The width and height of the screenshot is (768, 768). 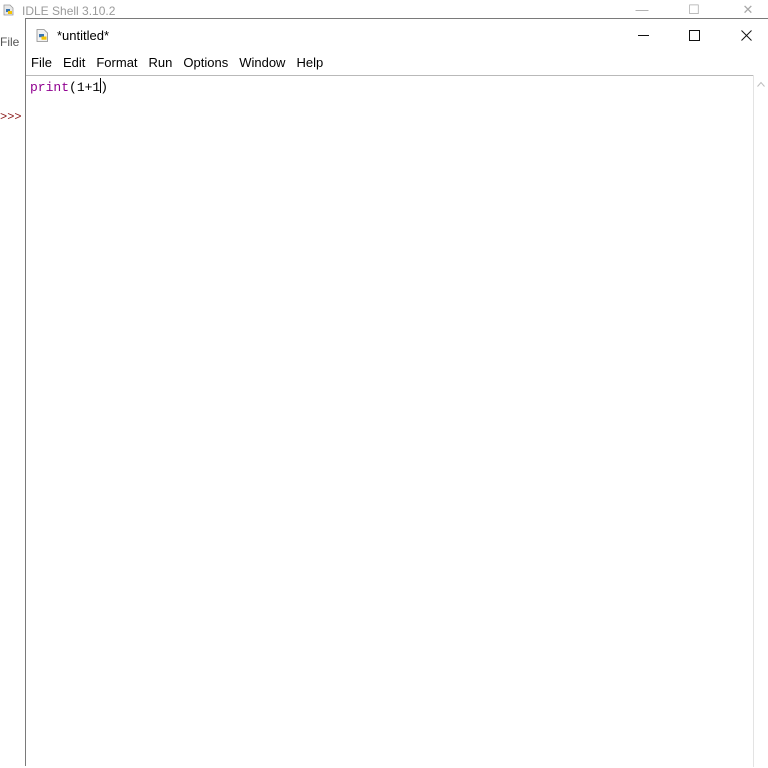 I want to click on menu-run: Run, so click(x=160, y=63).